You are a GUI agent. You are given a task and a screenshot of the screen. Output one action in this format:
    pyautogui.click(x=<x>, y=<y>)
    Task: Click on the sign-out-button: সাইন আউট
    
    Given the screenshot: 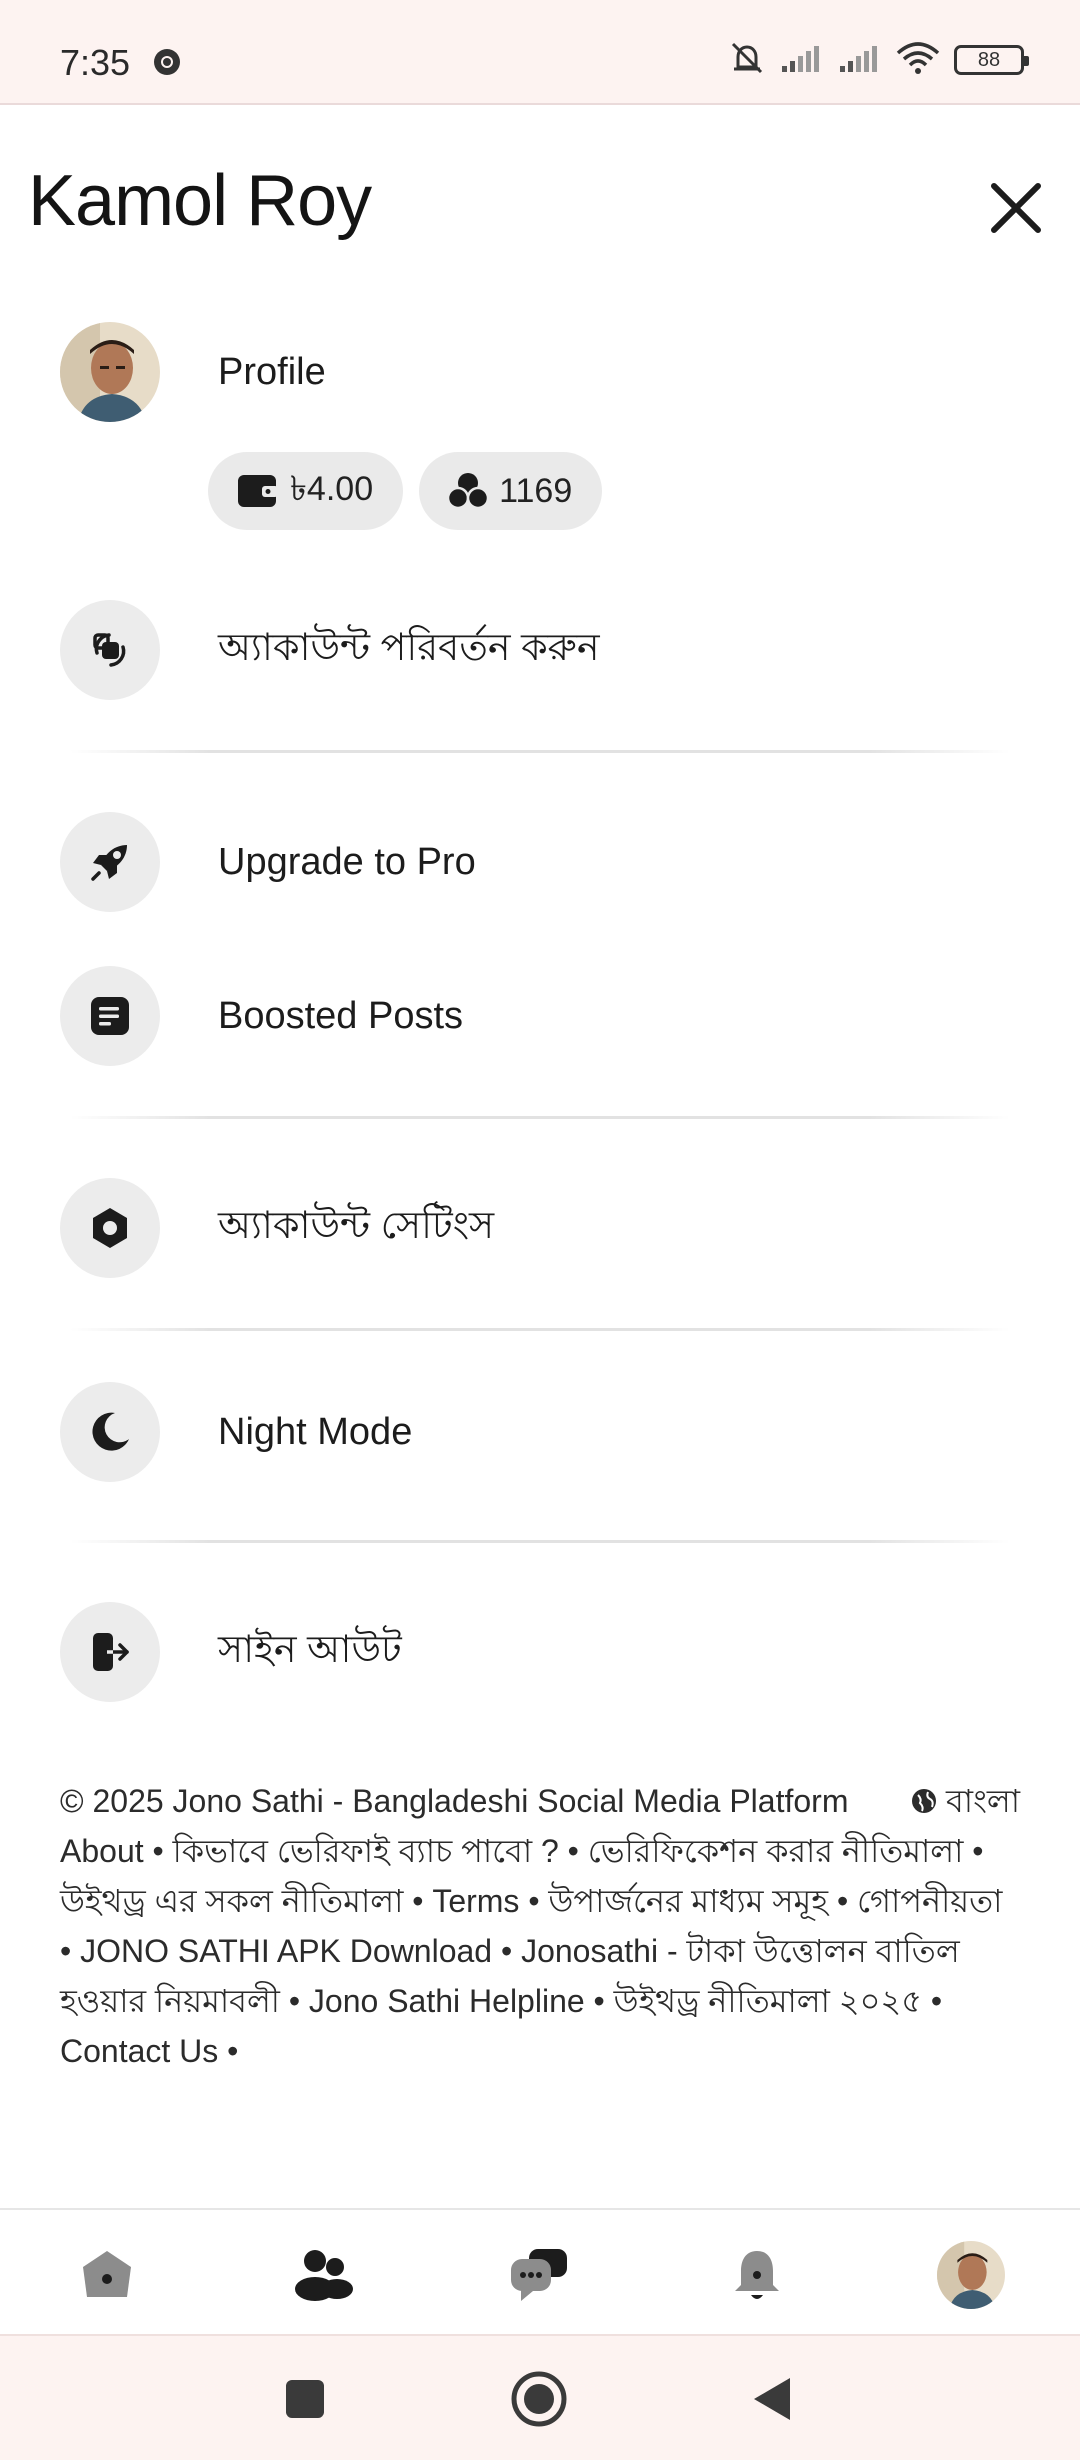 What is the action you would take?
    pyautogui.click(x=540, y=1652)
    